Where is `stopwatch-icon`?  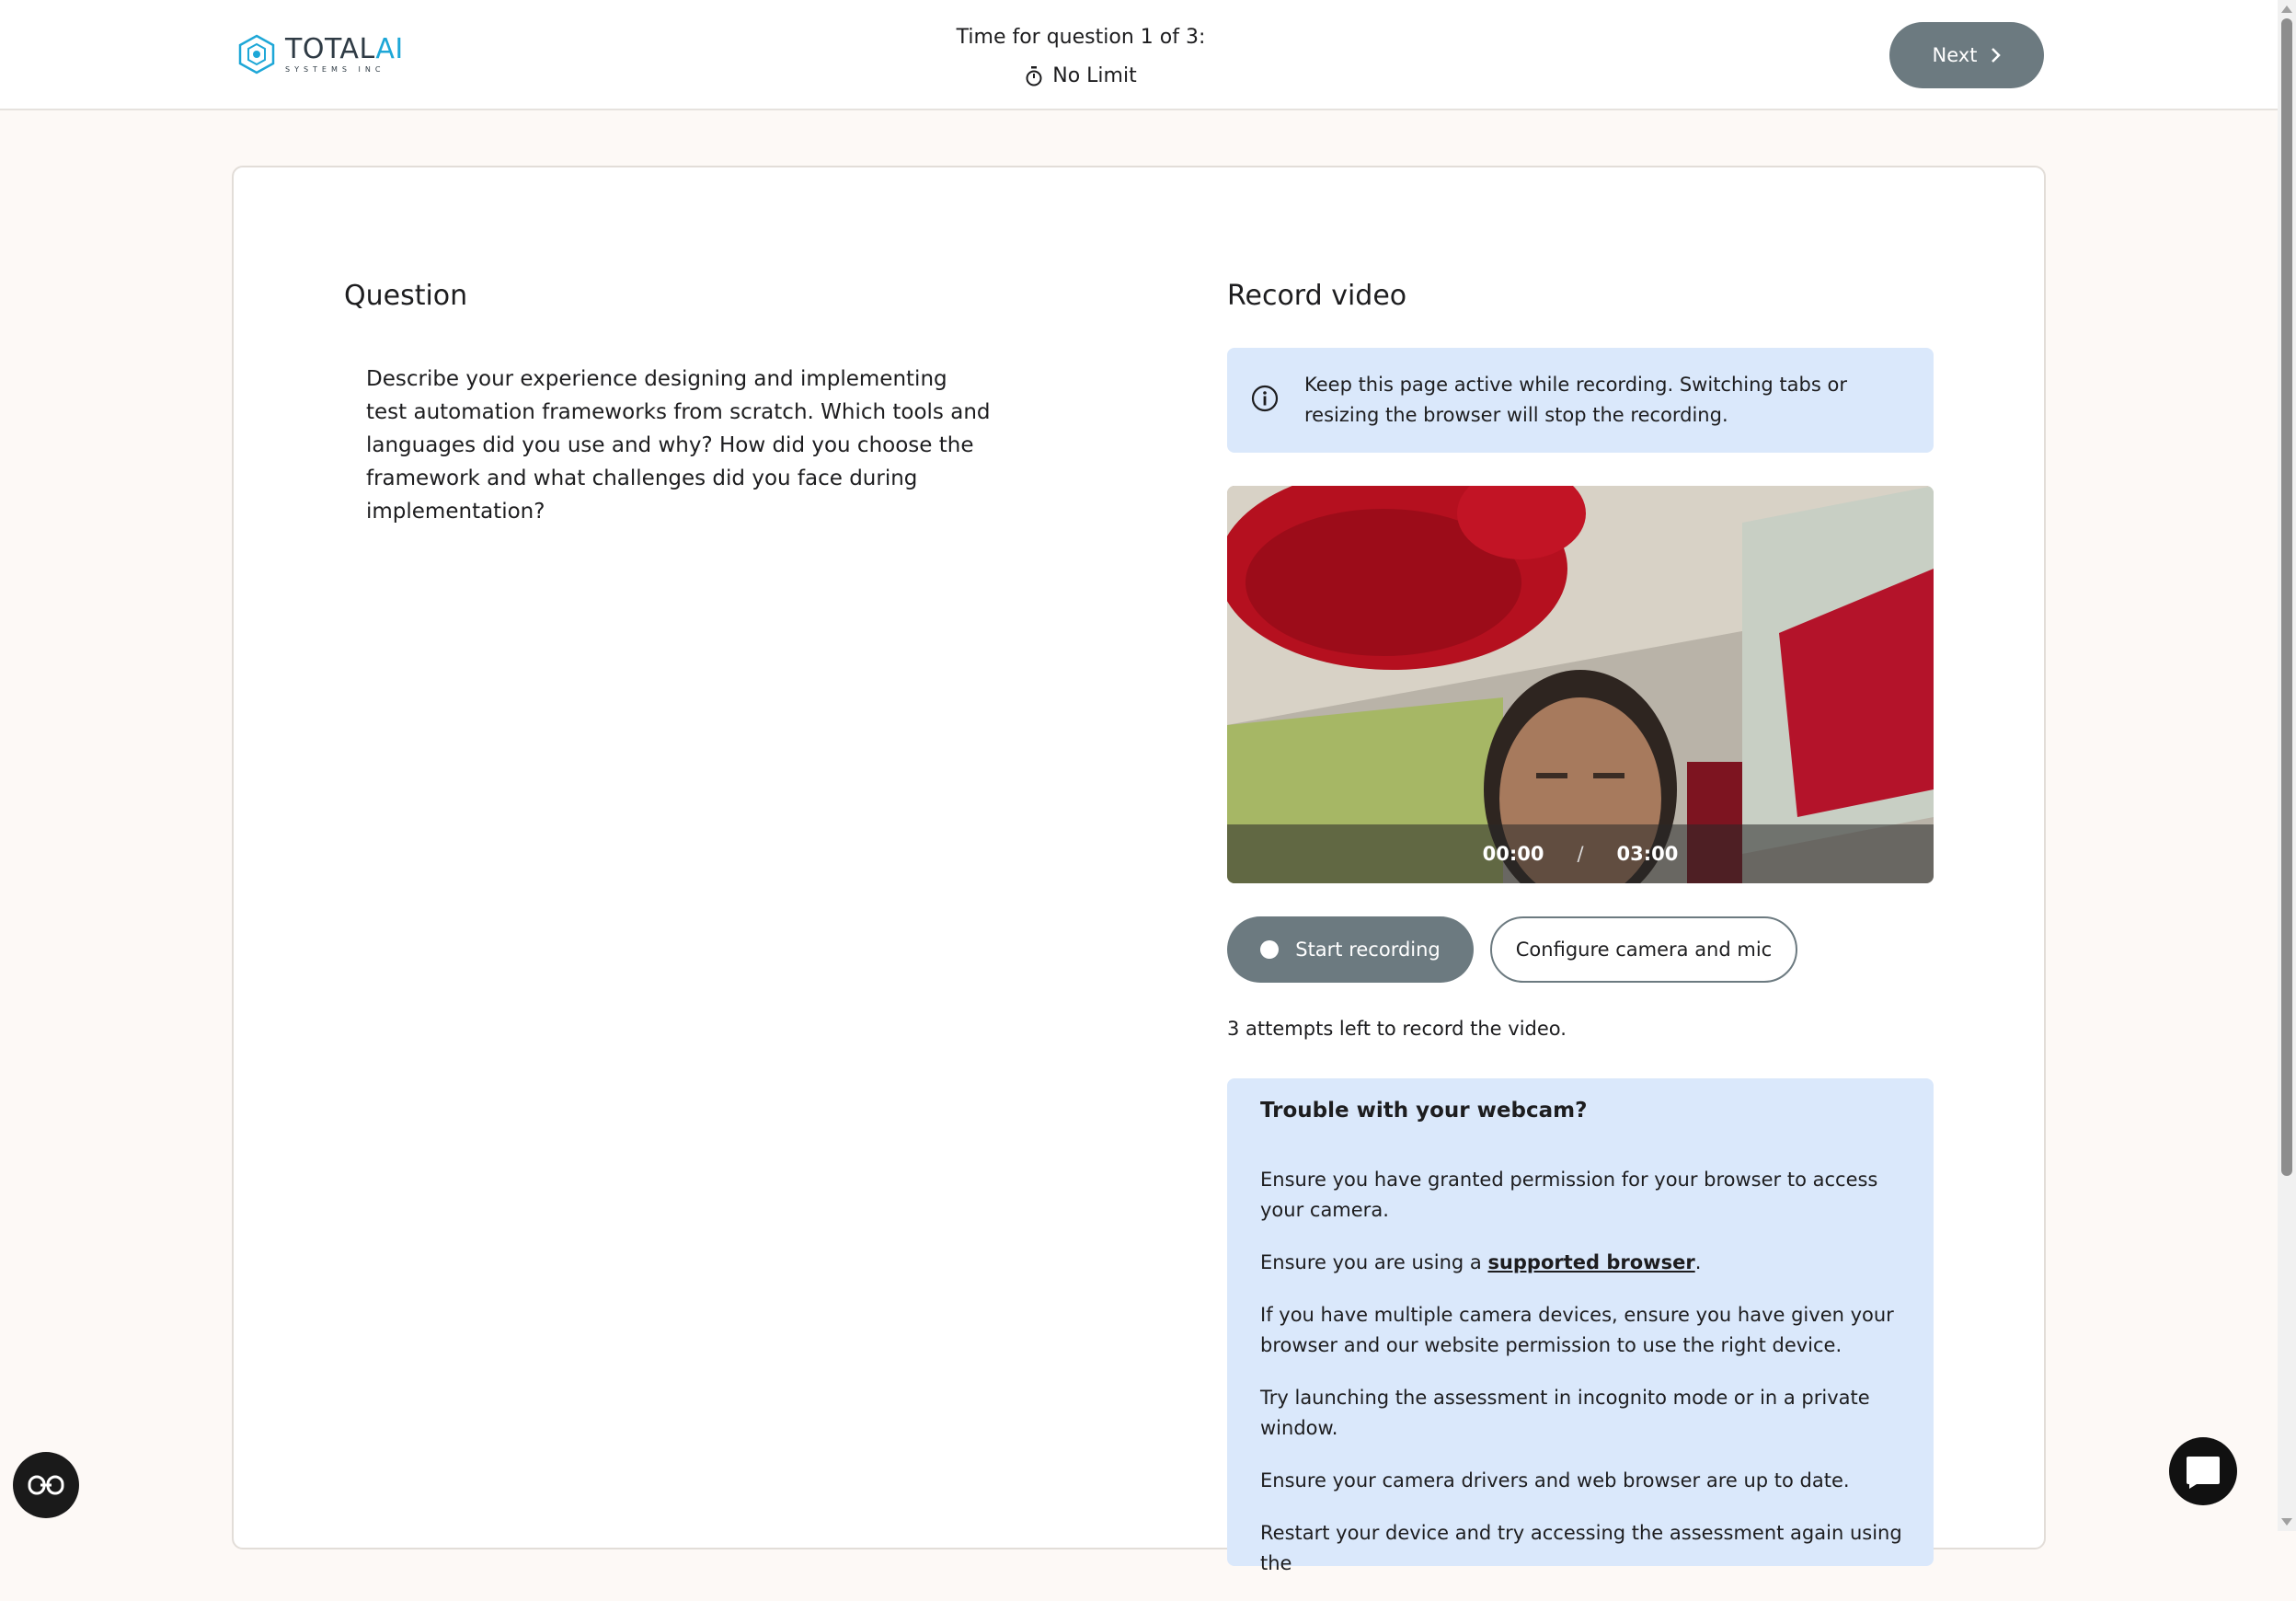
stopwatch-icon is located at coordinates (1034, 76).